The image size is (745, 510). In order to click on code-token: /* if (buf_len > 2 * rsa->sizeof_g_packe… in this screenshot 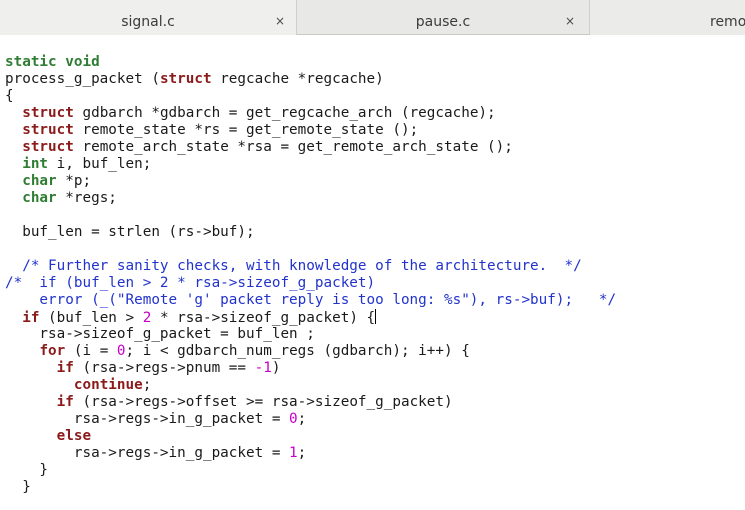, I will do `click(190, 283)`.